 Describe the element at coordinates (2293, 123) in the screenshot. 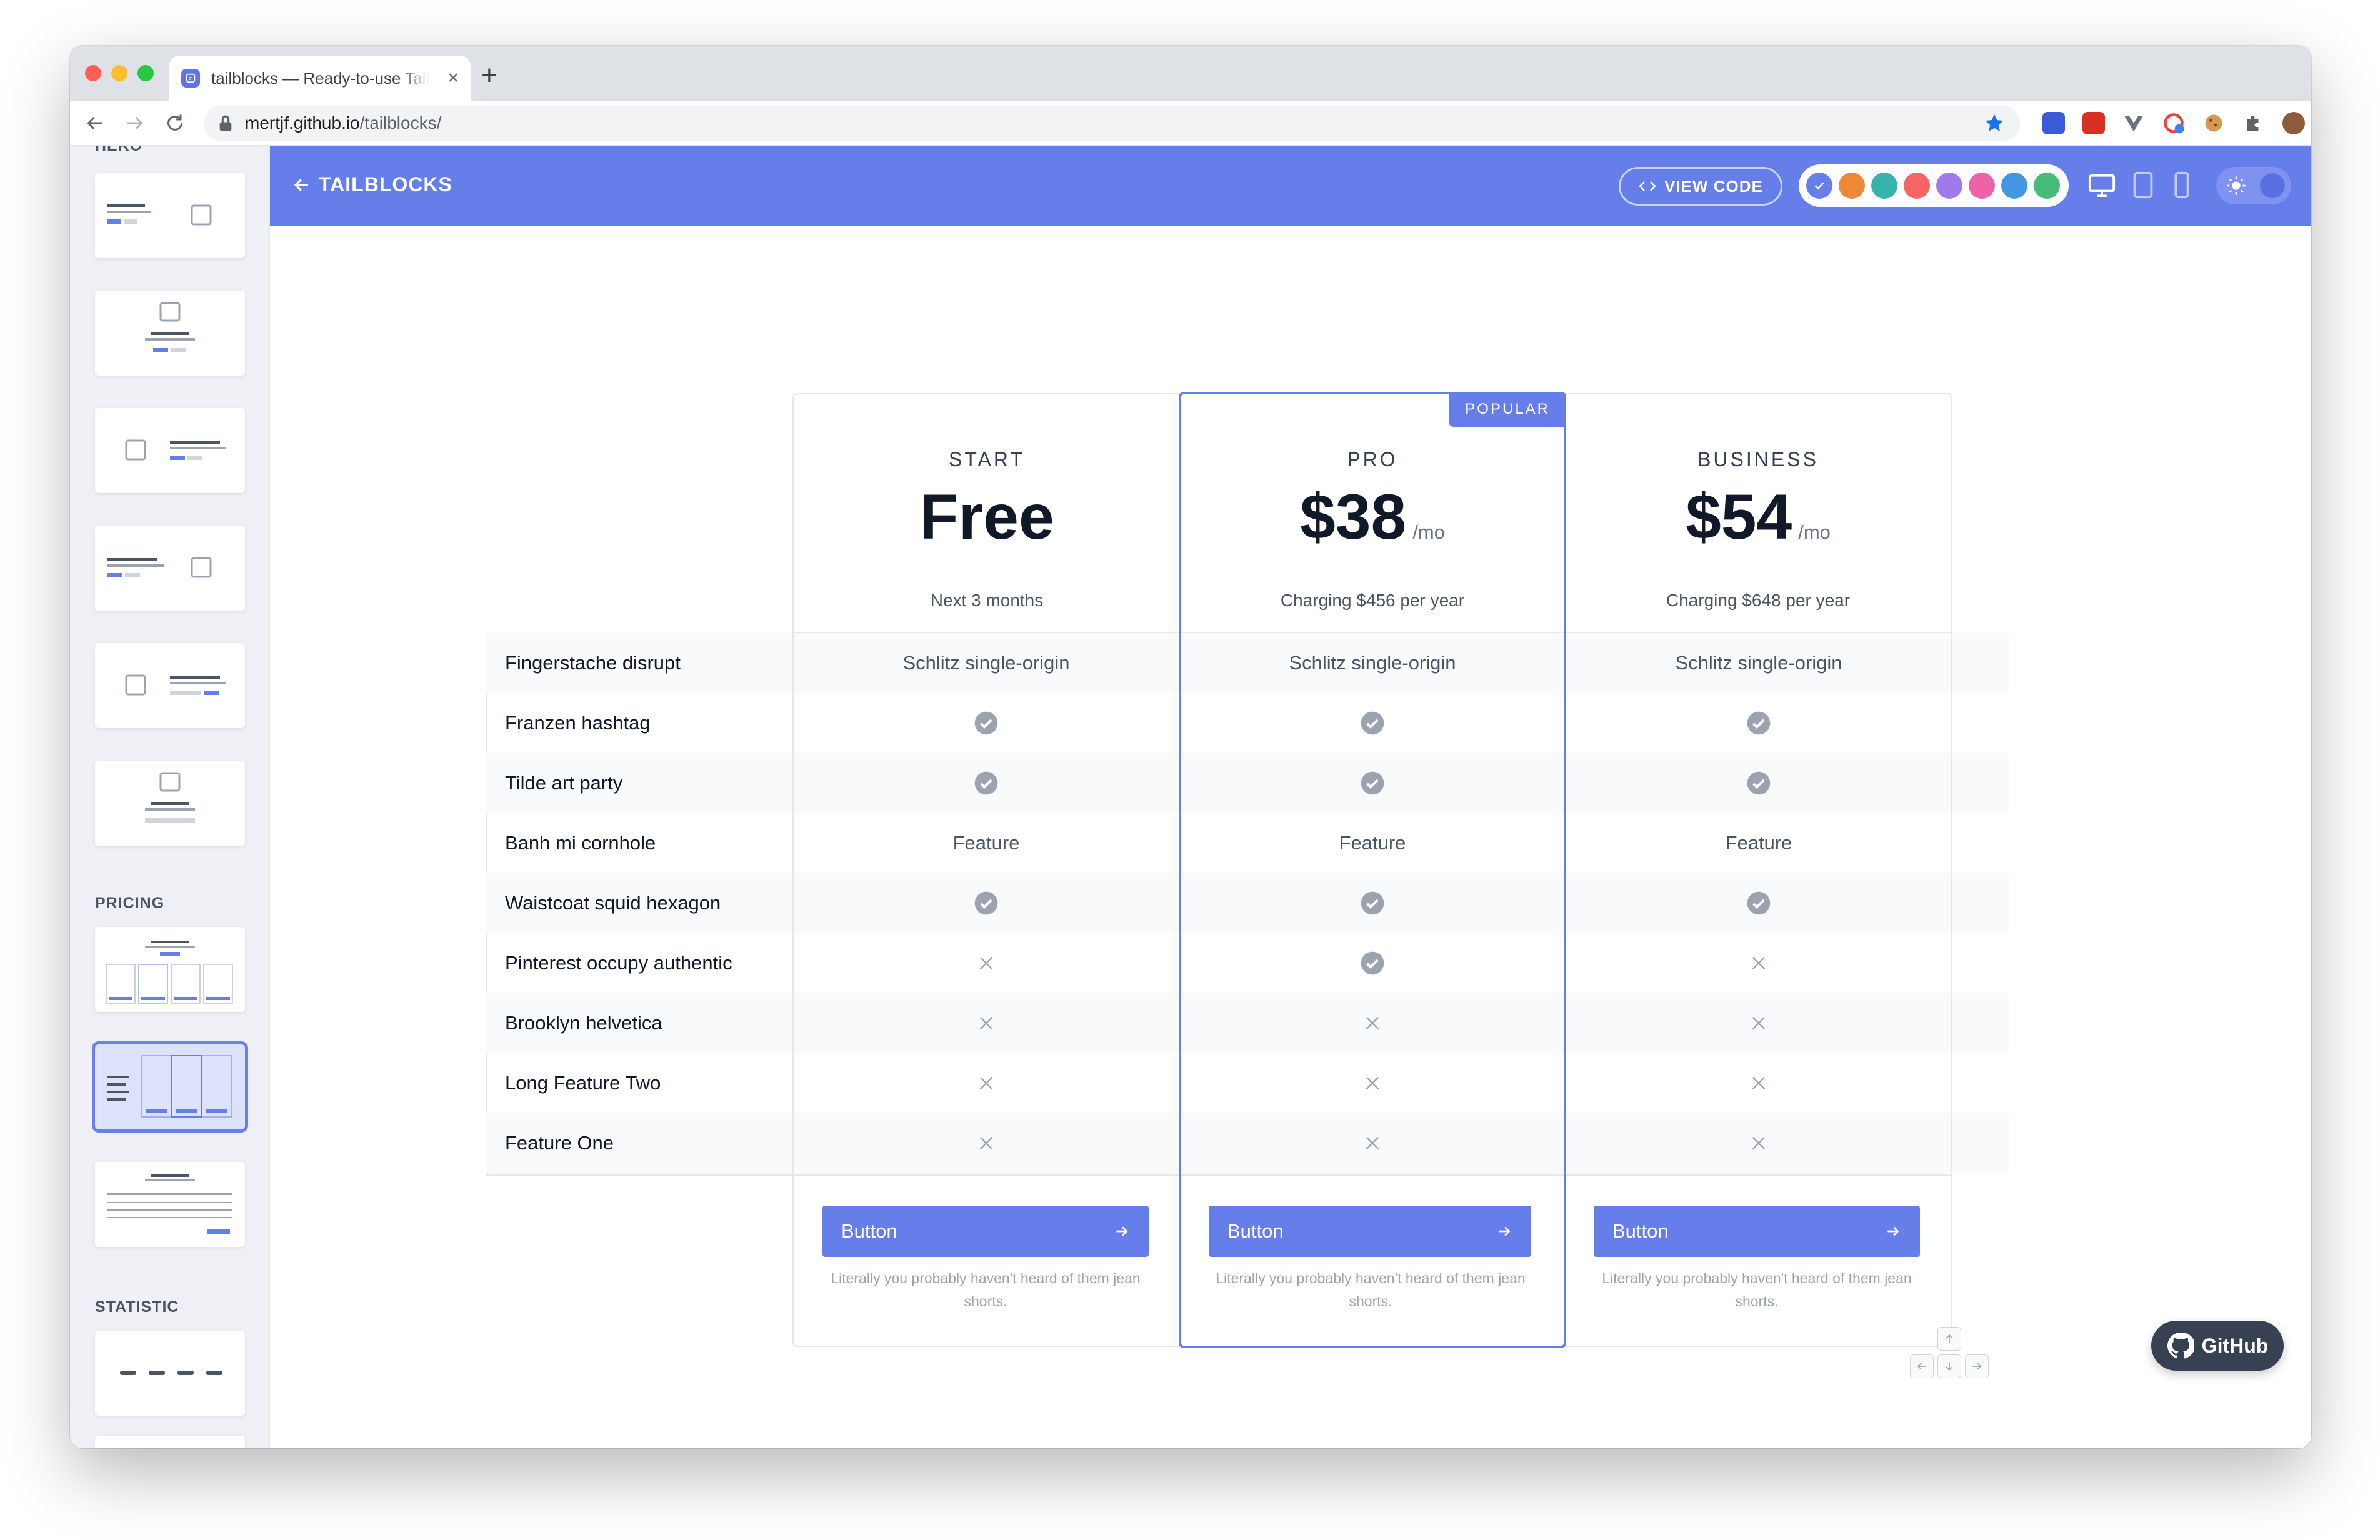

I see `profile-avatar` at that location.